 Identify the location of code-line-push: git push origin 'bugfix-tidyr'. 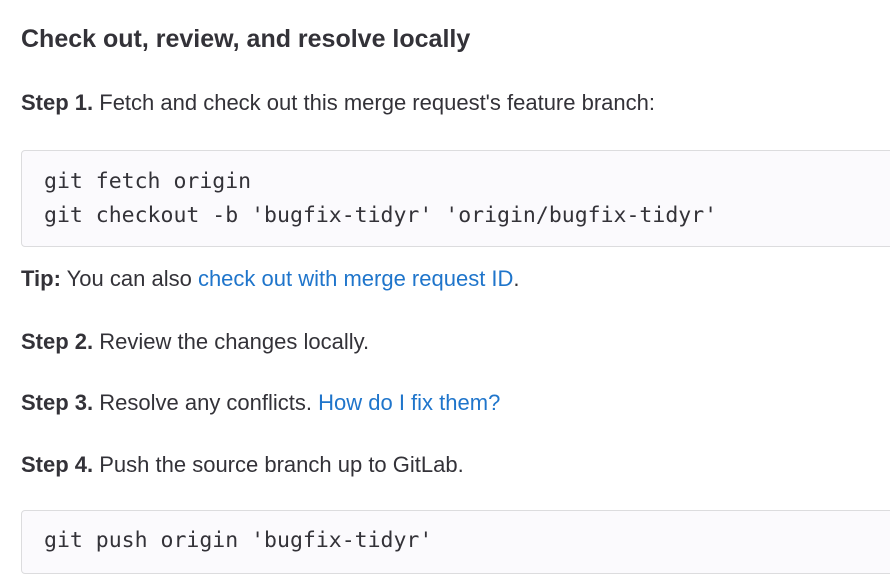
(238, 540).